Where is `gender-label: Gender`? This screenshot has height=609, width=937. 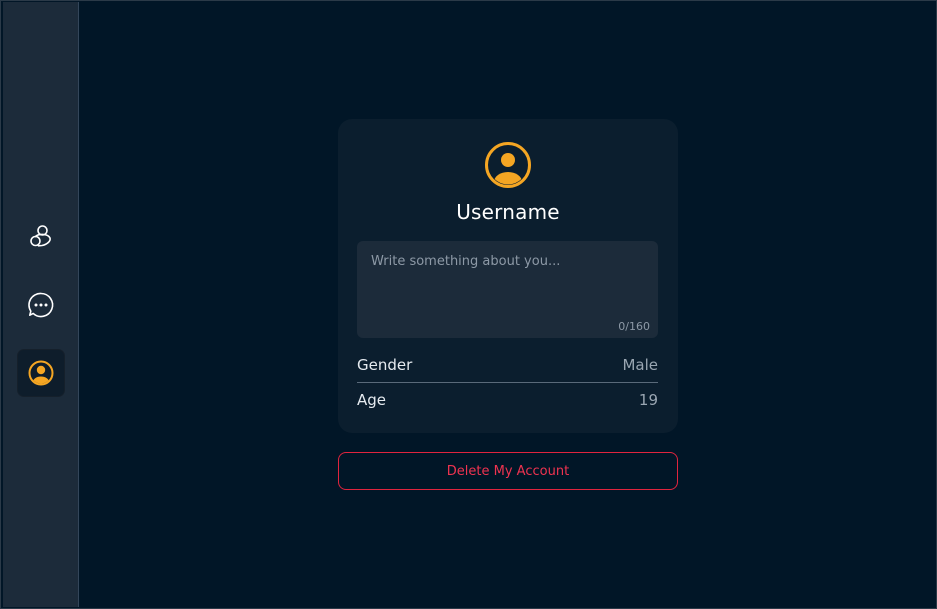 gender-label: Gender is located at coordinates (385, 365).